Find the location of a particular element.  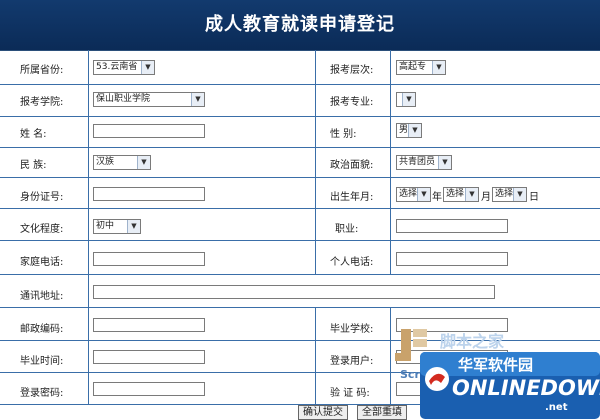

exam-level-value: 高起专 is located at coordinates (413, 67).